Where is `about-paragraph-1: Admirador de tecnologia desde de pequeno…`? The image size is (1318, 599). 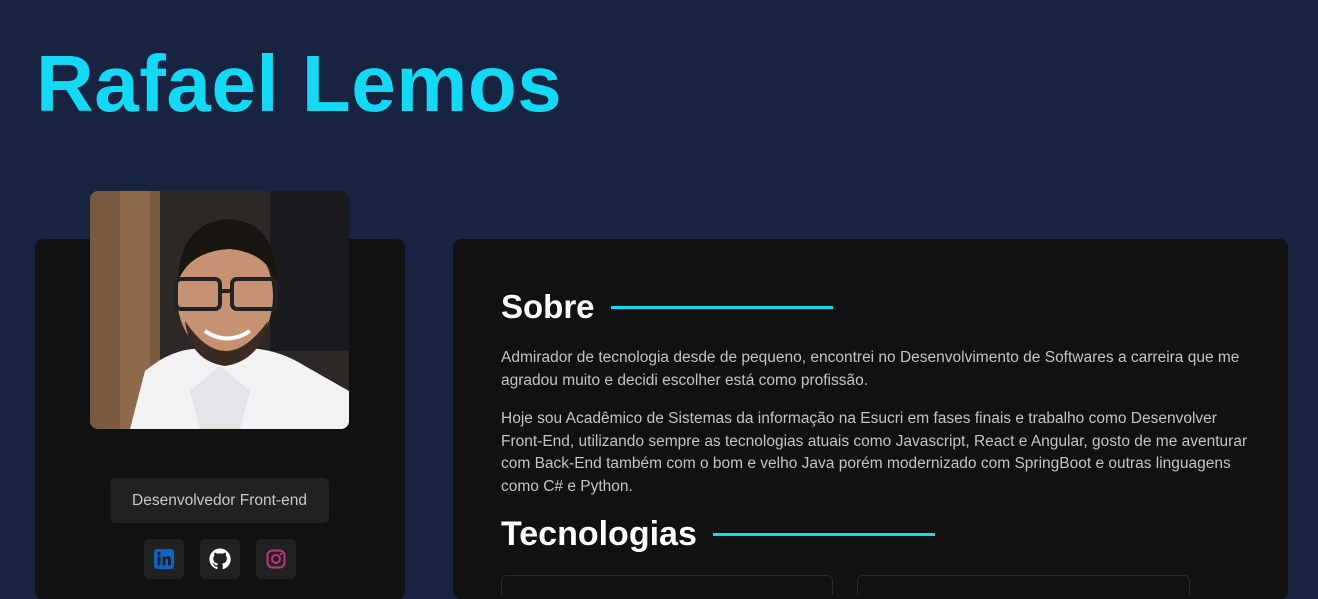 about-paragraph-1: Admirador de tecnologia desde de pequeno… is located at coordinates (870, 369).